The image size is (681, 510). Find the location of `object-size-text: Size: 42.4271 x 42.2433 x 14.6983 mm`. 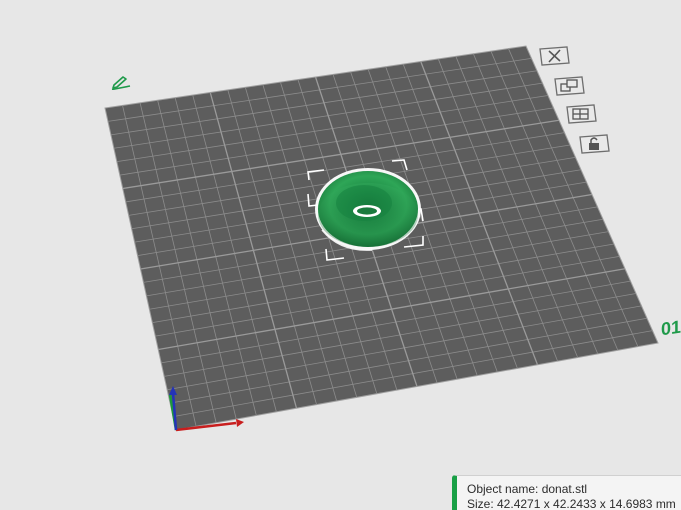

object-size-text: Size: 42.4271 x 42.2433 x 14.6983 mm is located at coordinates (571, 503).